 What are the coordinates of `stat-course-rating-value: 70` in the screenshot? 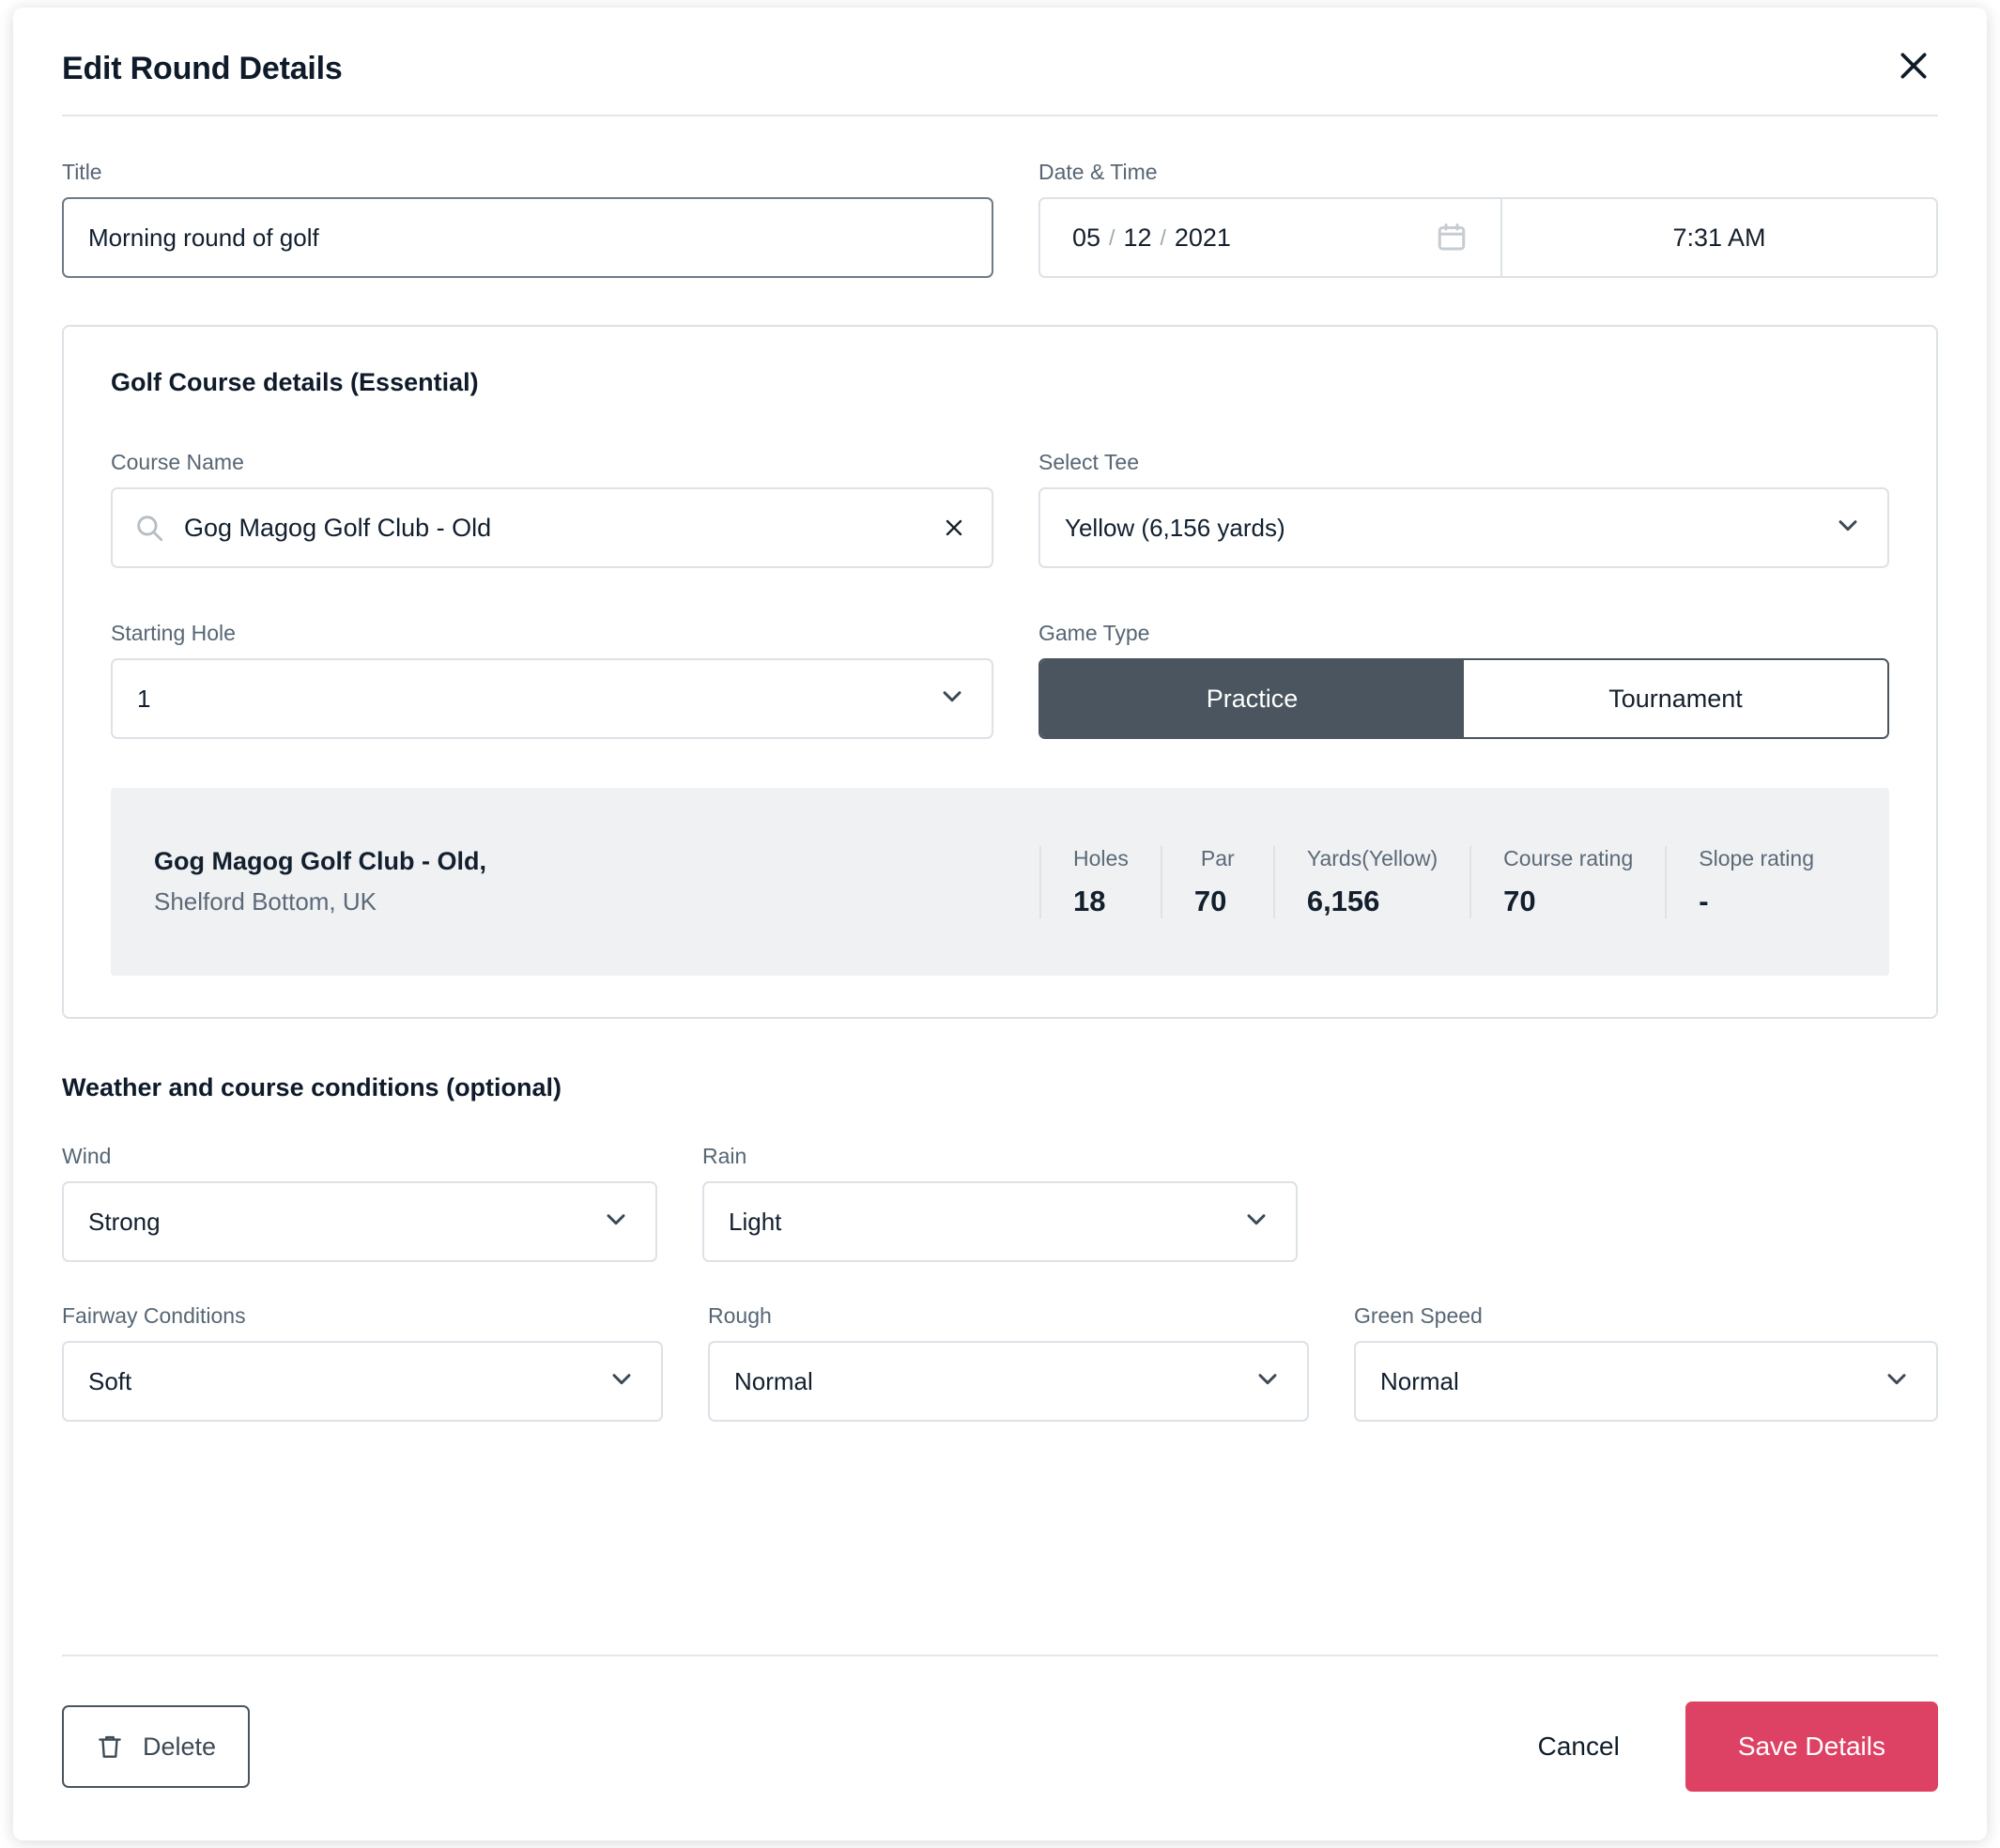 It's located at (1519, 900).